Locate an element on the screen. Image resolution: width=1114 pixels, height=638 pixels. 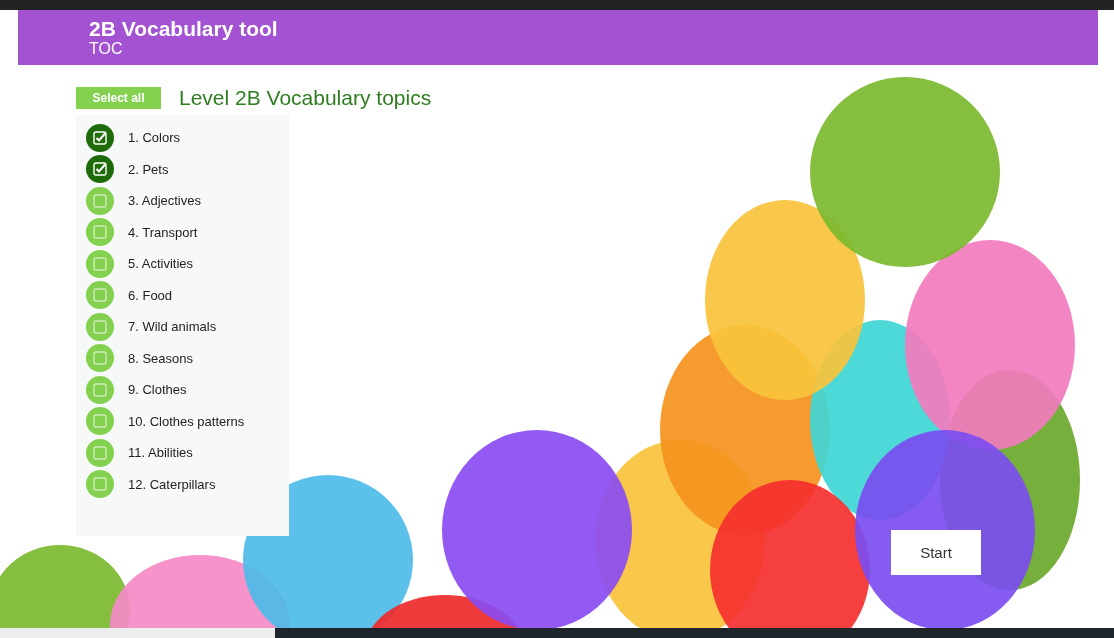
start-button: Start is located at coordinates (936, 552).